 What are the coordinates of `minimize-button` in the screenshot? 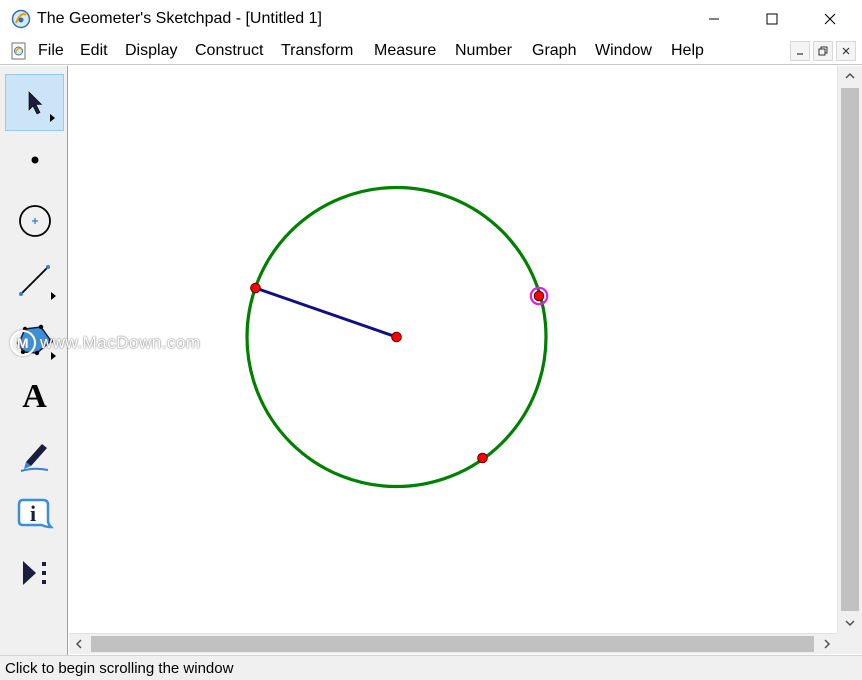 It's located at (714, 19).